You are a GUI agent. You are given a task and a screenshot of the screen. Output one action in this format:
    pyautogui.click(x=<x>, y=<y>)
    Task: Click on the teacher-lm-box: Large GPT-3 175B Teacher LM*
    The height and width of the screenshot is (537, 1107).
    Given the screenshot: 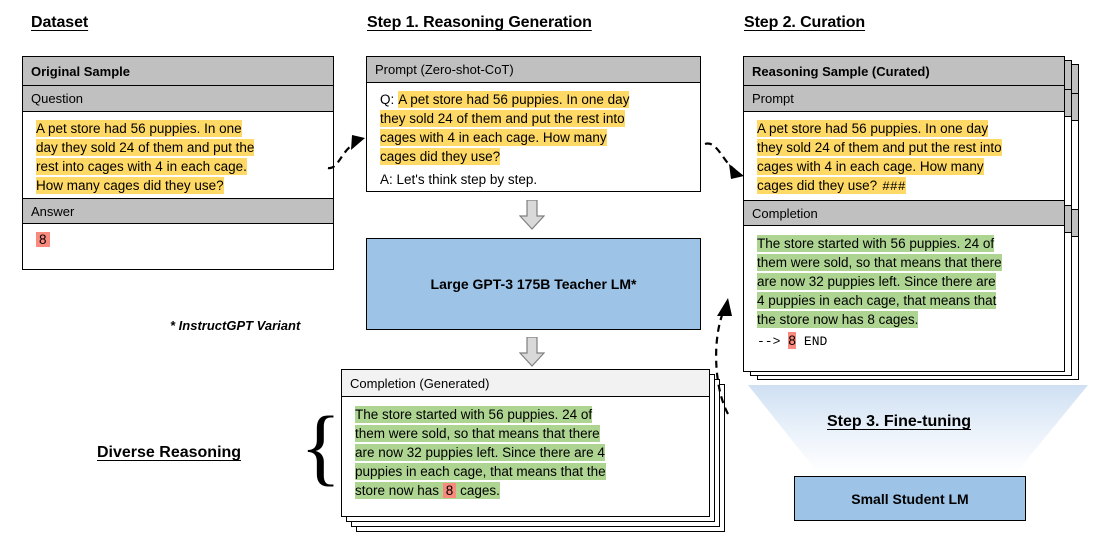 What is the action you would take?
    pyautogui.click(x=533, y=284)
    